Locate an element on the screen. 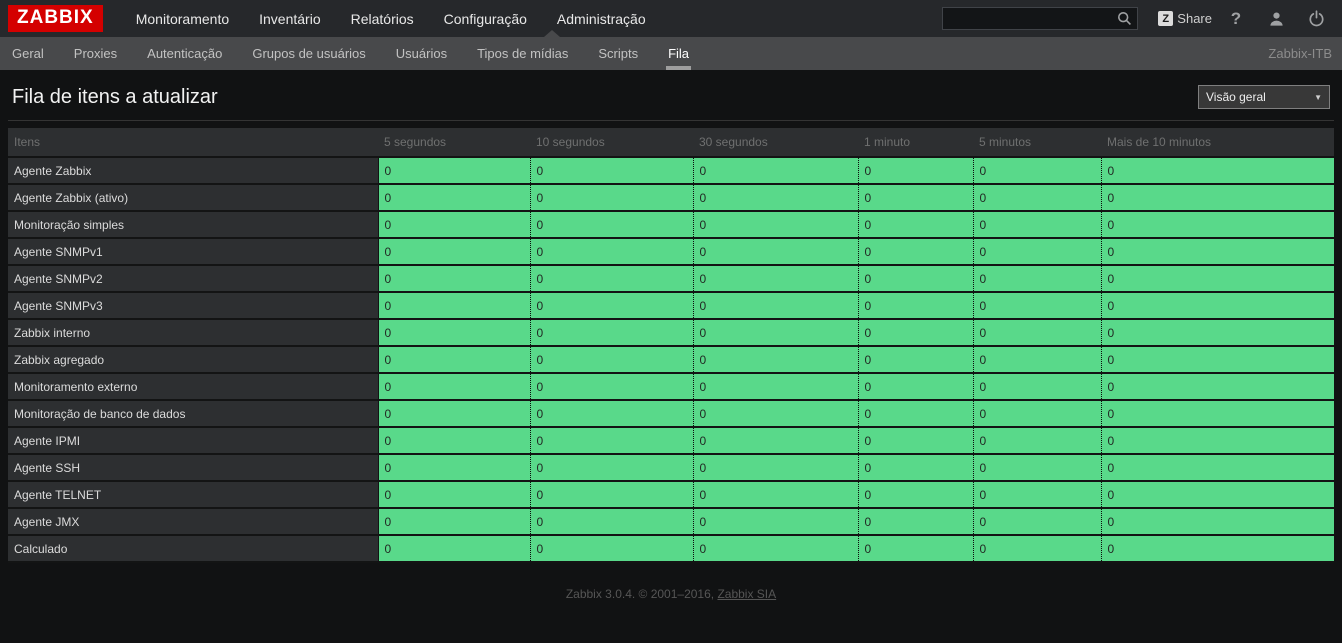  share-label: Share is located at coordinates (1194, 18).